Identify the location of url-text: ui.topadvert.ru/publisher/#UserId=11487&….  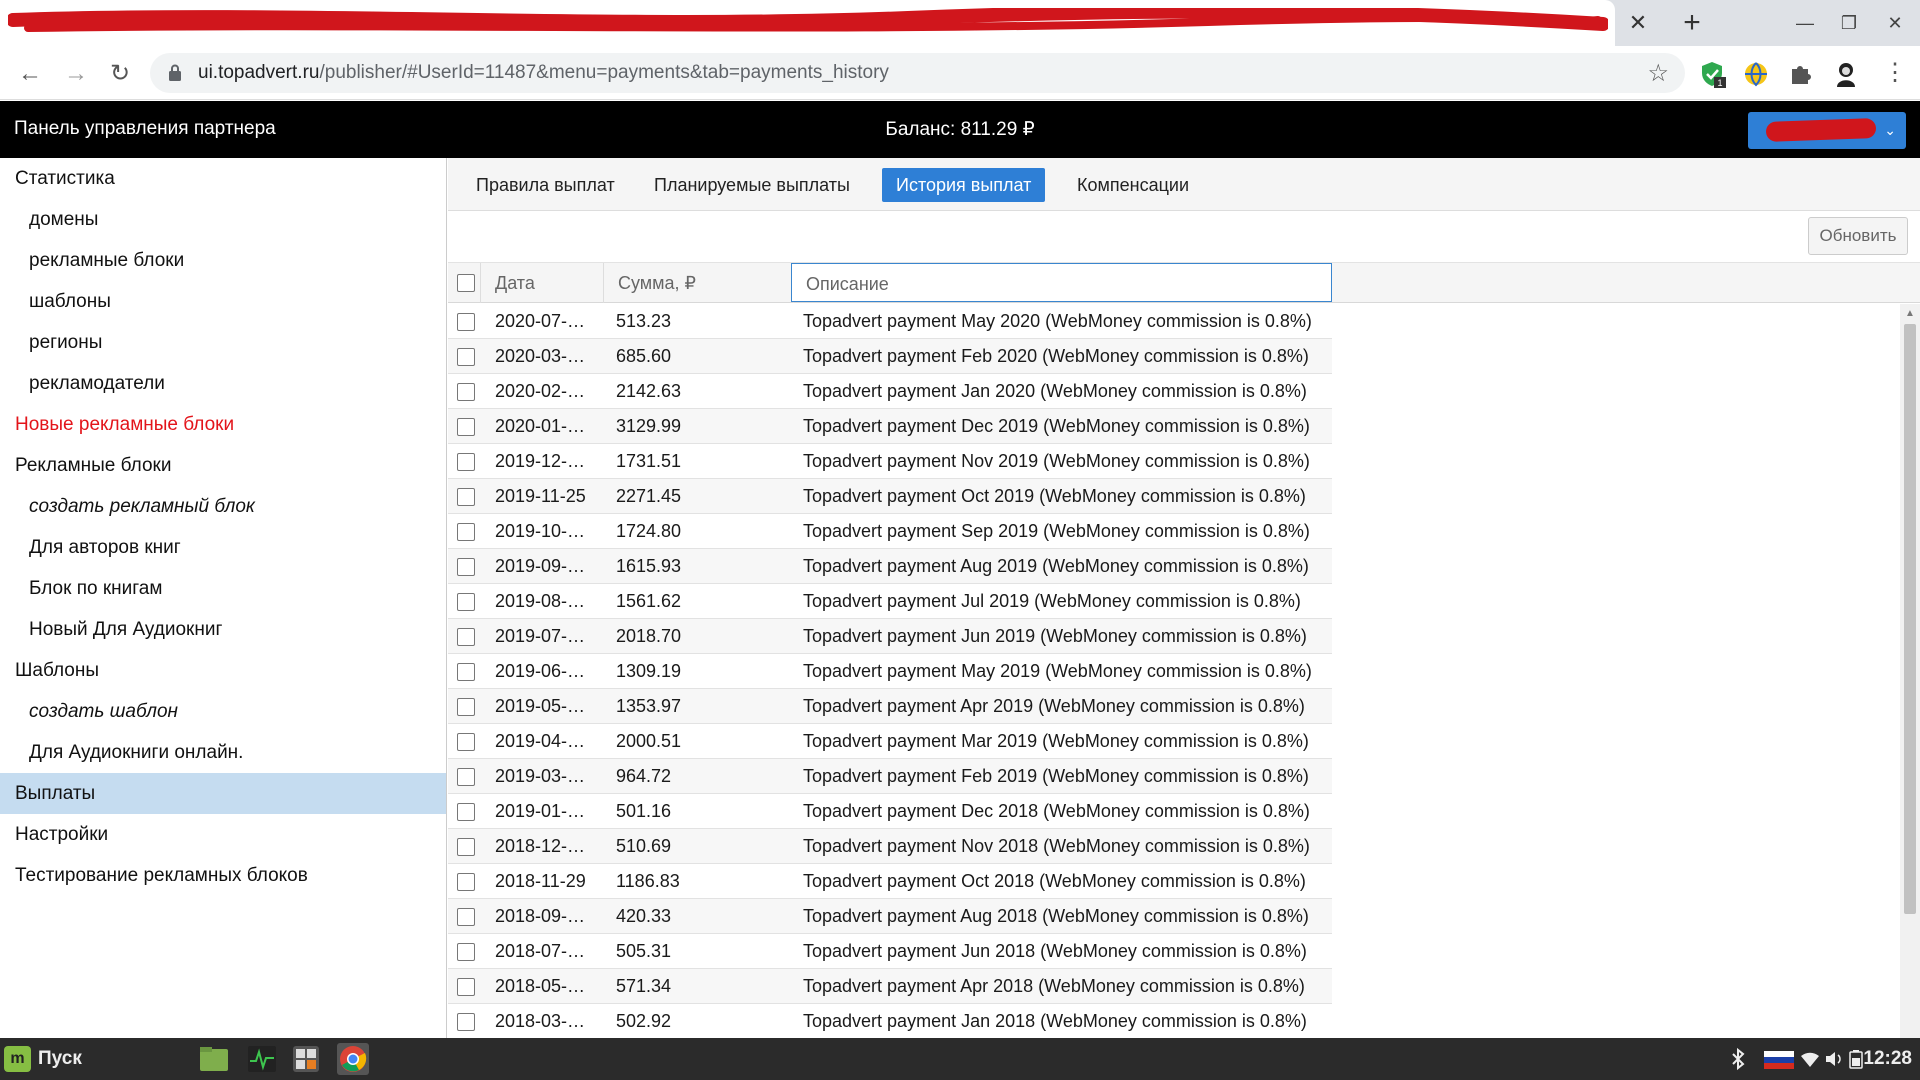
(543, 73).